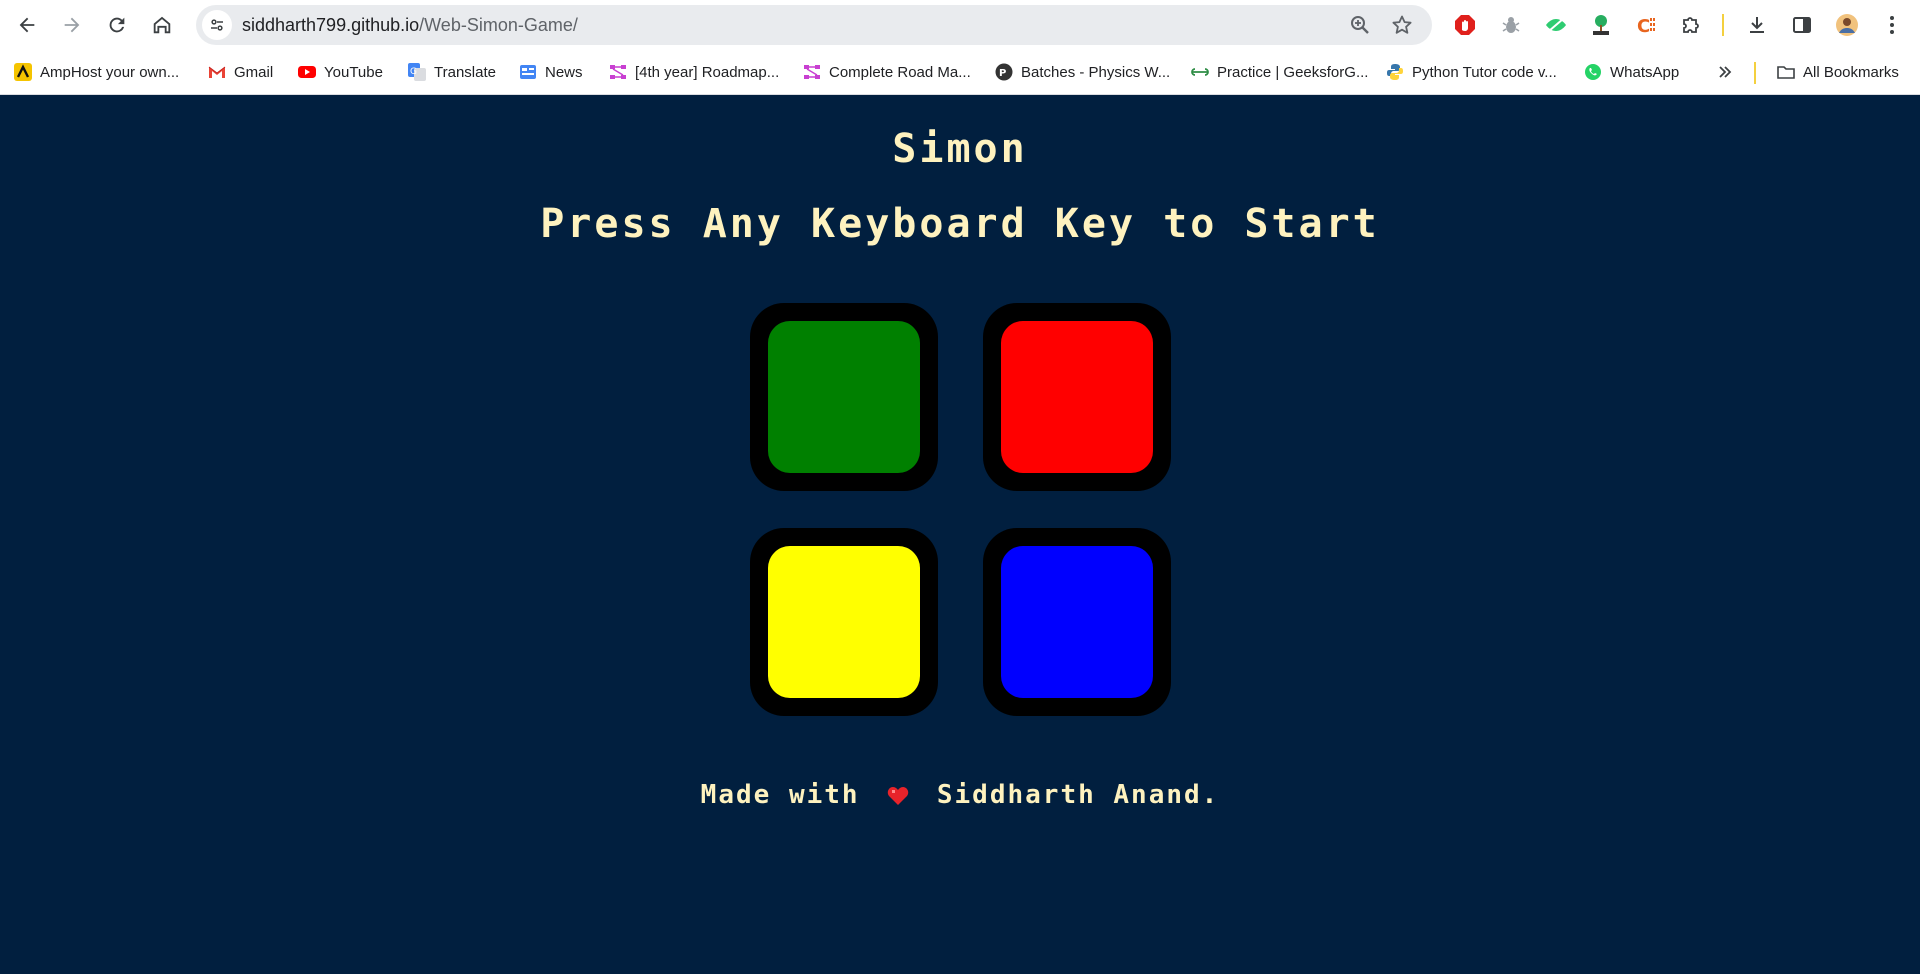  What do you see at coordinates (254, 72) in the screenshot?
I see `bookmark-label: Gmail` at bounding box center [254, 72].